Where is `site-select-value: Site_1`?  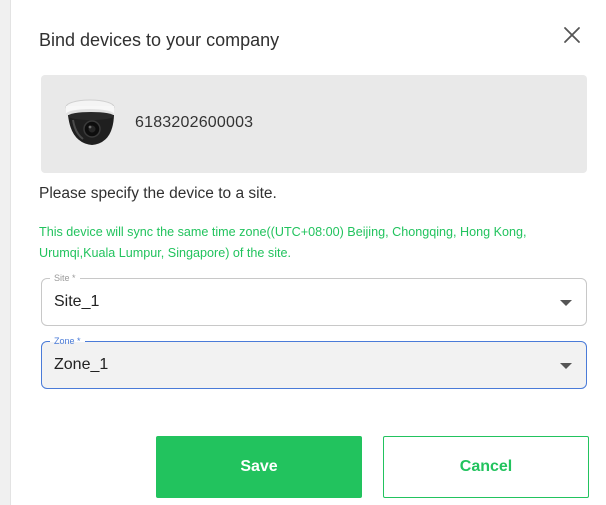 site-select-value: Site_1 is located at coordinates (77, 301).